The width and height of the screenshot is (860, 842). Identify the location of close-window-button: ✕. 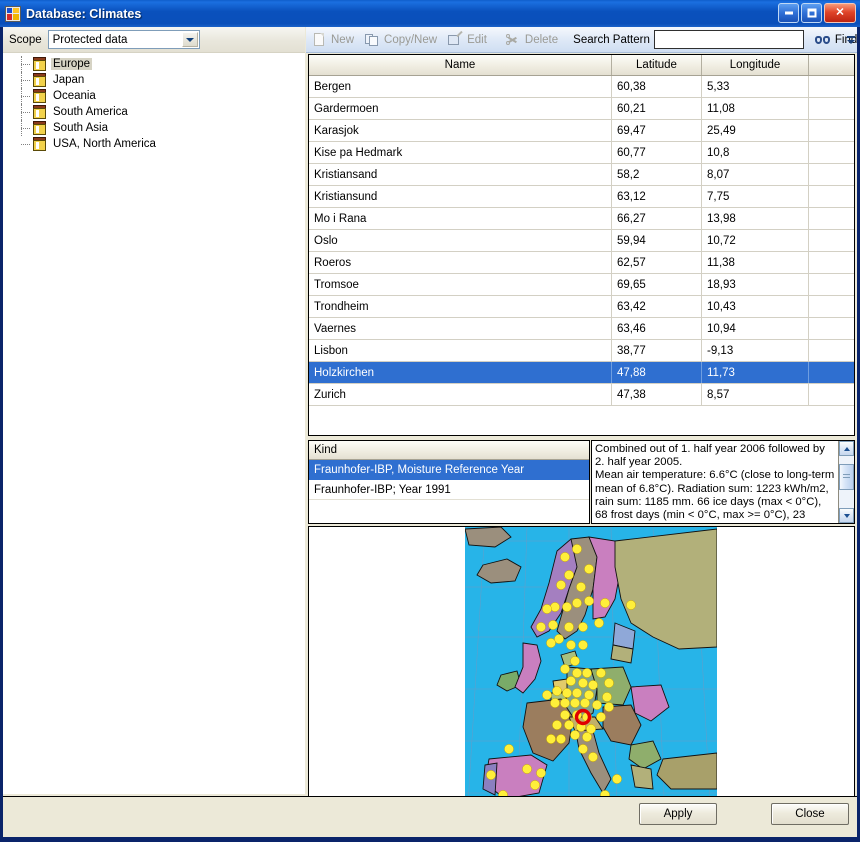
(840, 13).